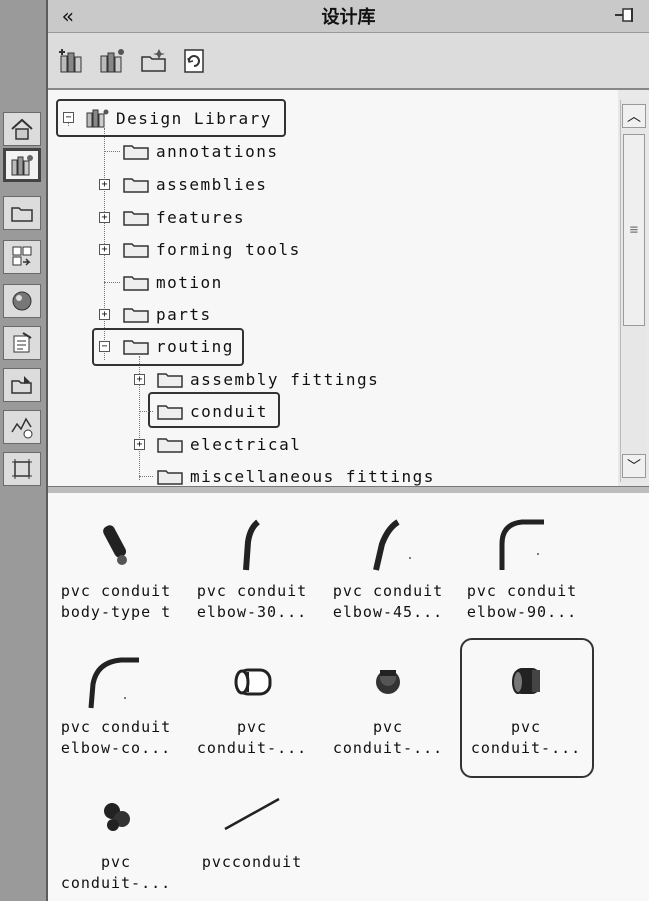 This screenshot has width=649, height=901. Describe the element at coordinates (183, 217) in the screenshot. I see `tree-item-features: features` at that location.